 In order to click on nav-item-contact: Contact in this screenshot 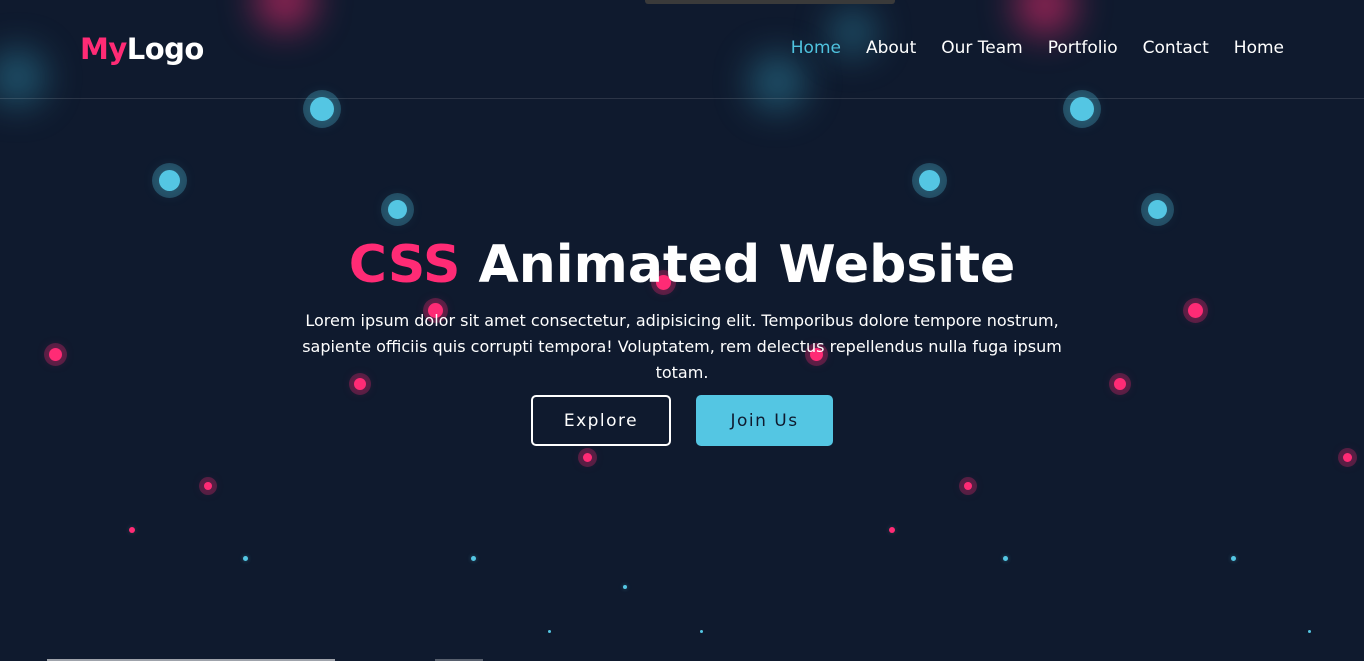, I will do `click(1176, 48)`.